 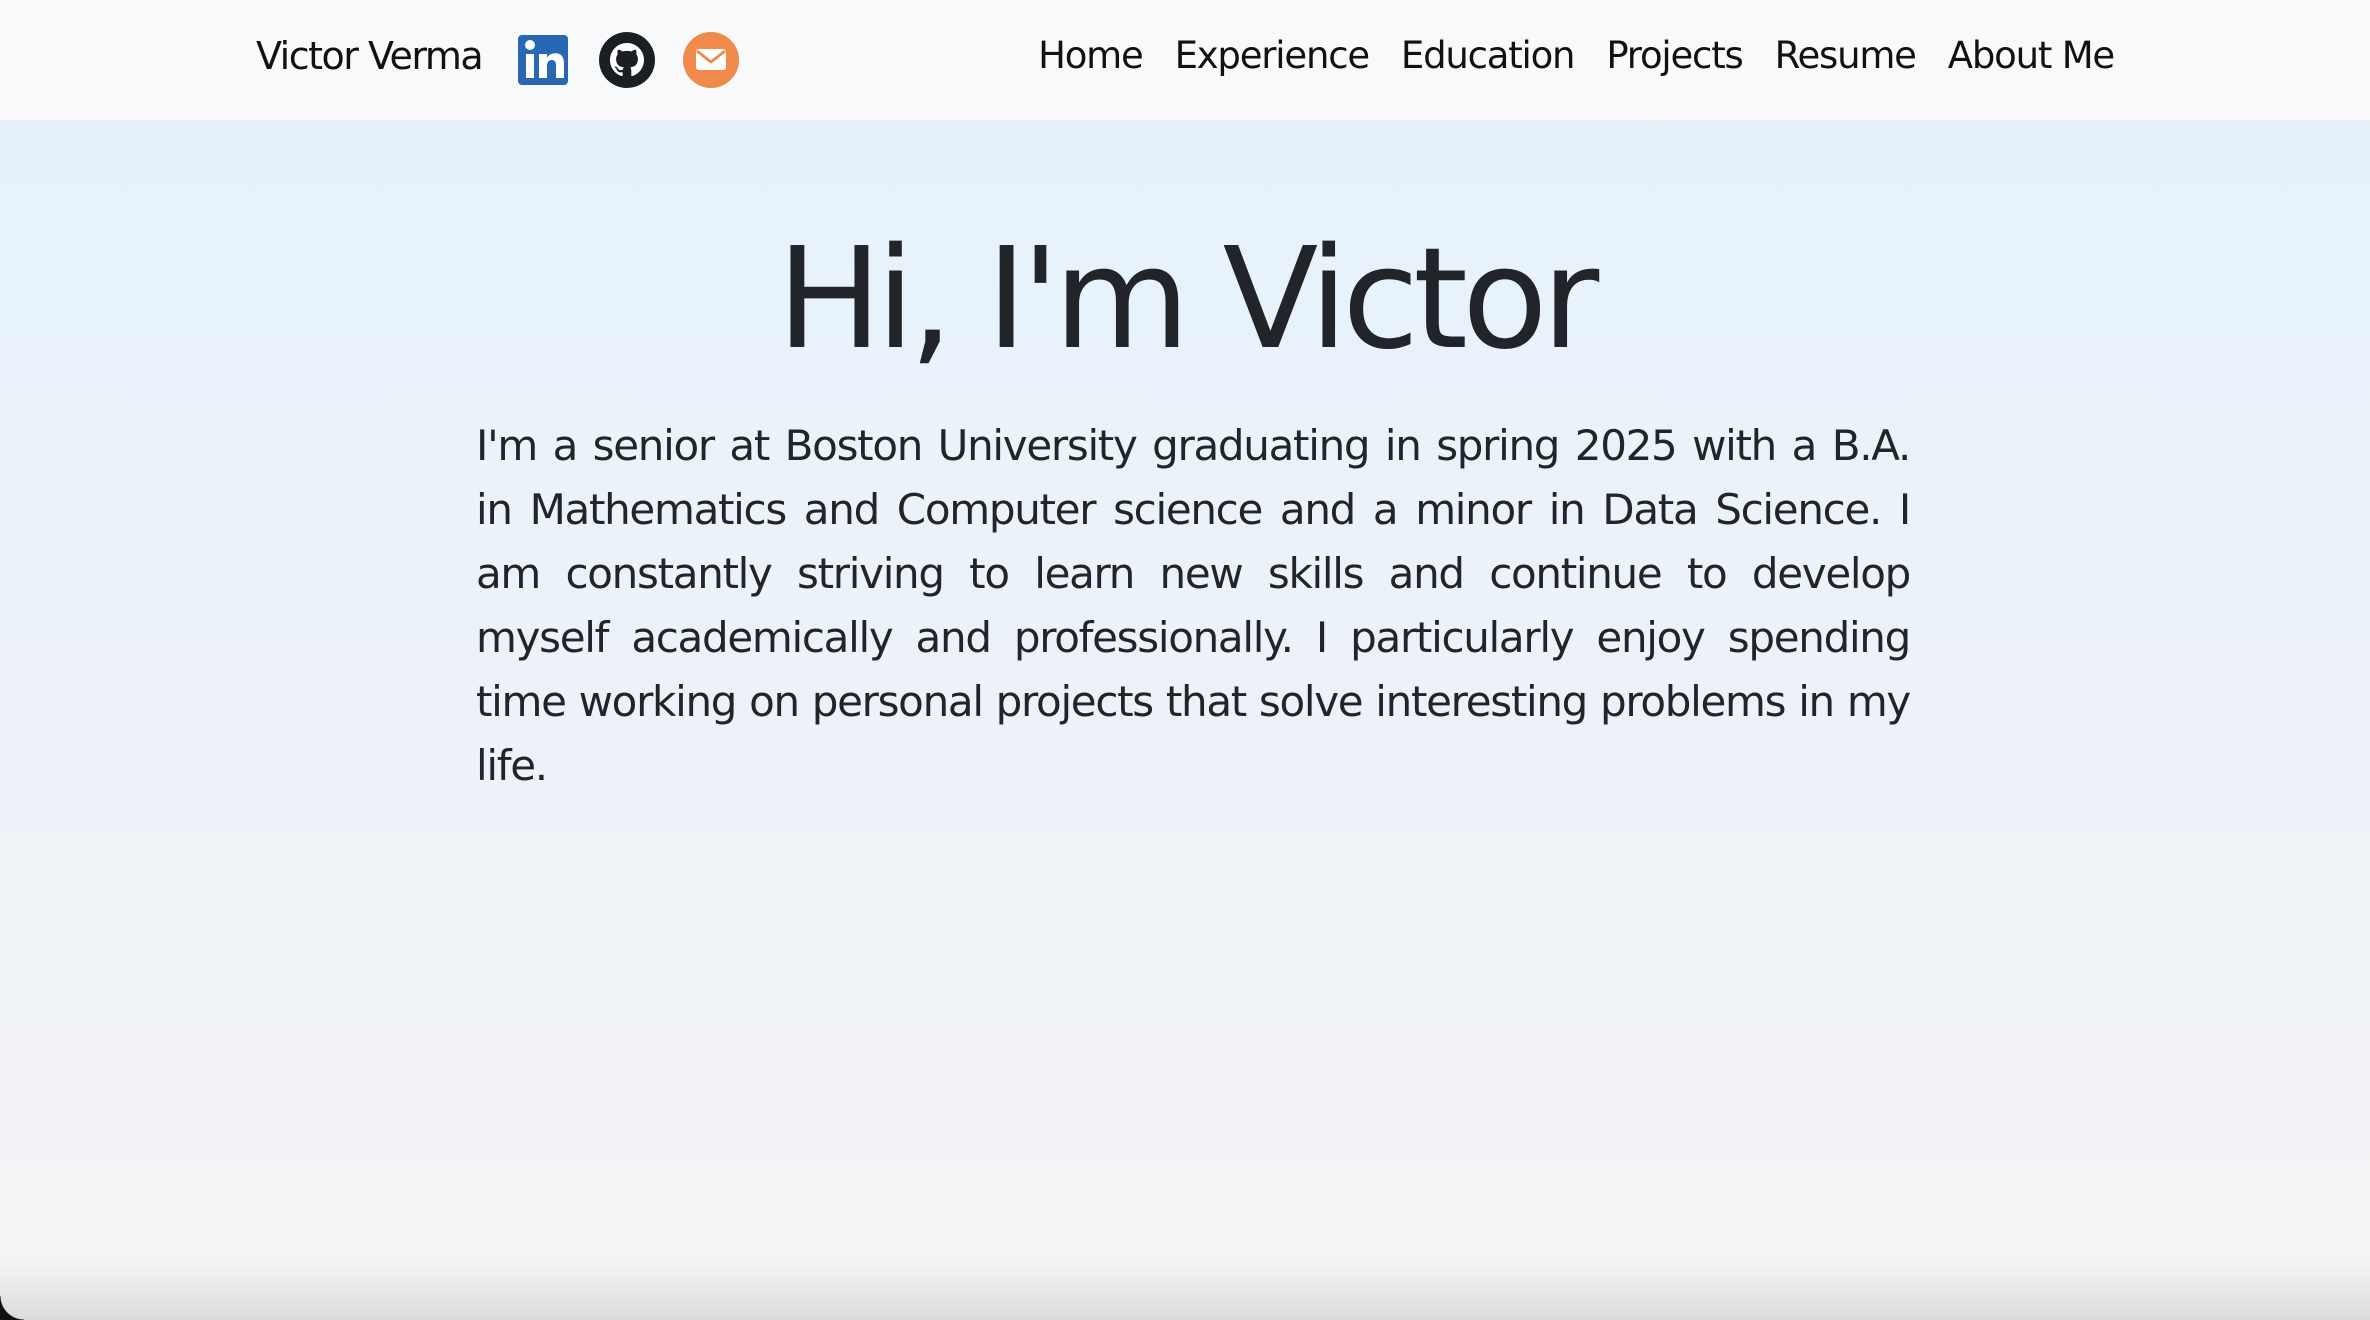 What do you see at coordinates (1273, 55) in the screenshot?
I see `nav-experience: Experience` at bounding box center [1273, 55].